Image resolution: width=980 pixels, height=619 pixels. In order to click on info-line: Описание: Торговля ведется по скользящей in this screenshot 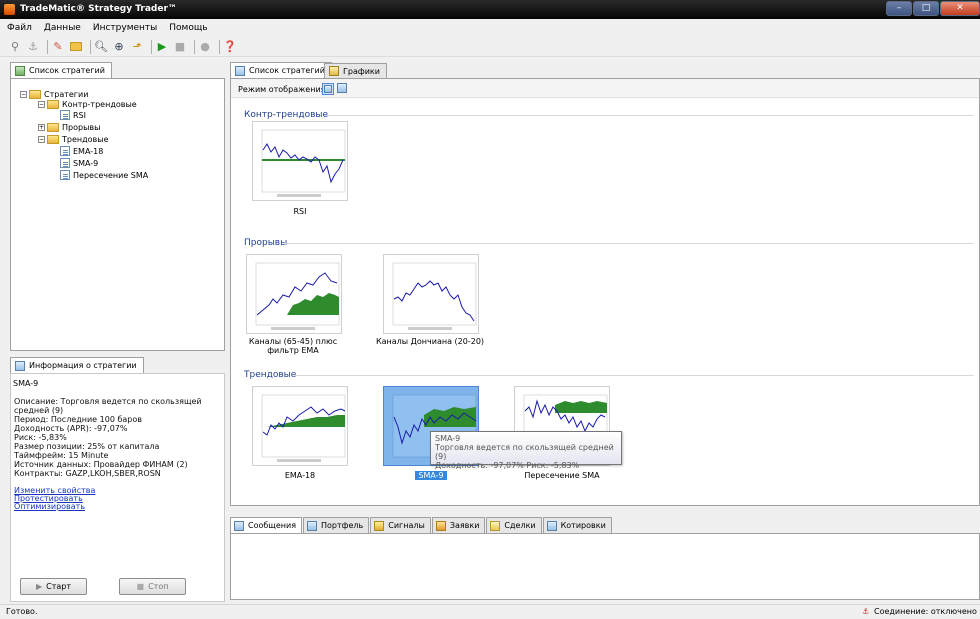, I will do `click(108, 401)`.